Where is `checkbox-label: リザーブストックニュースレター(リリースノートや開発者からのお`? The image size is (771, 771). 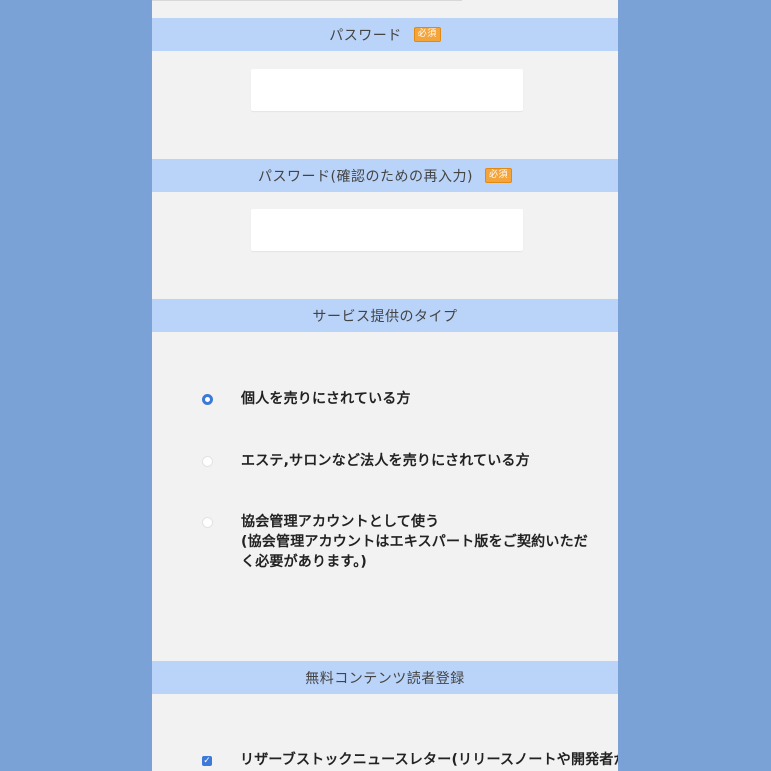 checkbox-label: リザーブストックニュースレター(リリースノートや開発者からのお is located at coordinates (429, 760).